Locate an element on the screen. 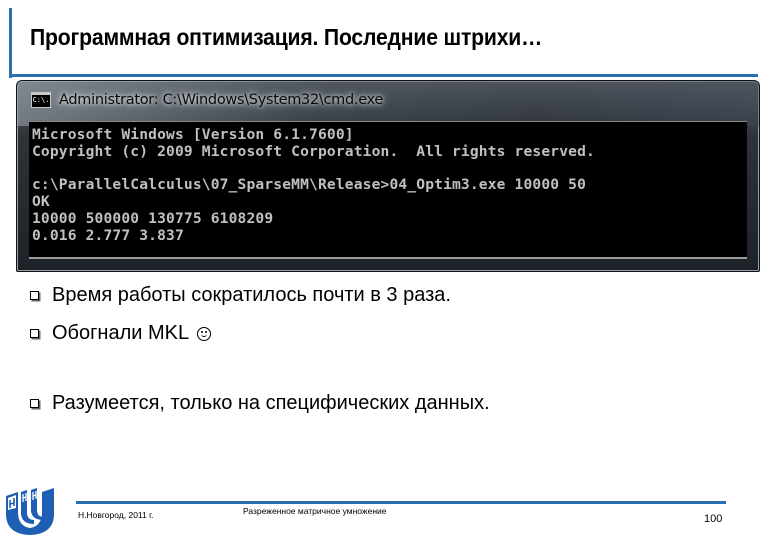  console-line: 10000 500000 130775 6108209 is located at coordinates (153, 218).